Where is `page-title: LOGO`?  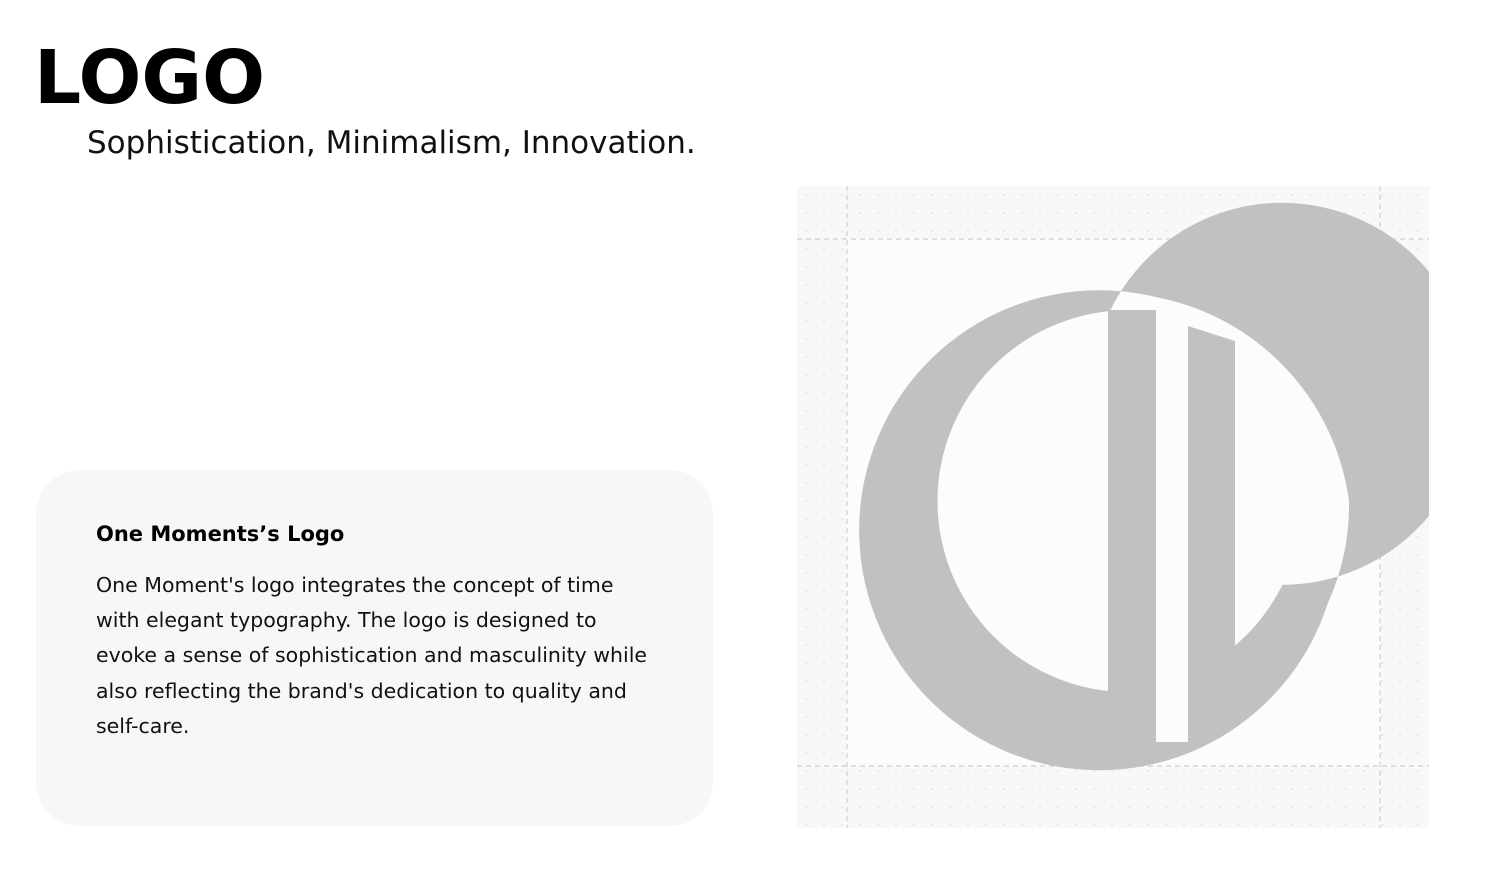
page-title: LOGO is located at coordinates (150, 78).